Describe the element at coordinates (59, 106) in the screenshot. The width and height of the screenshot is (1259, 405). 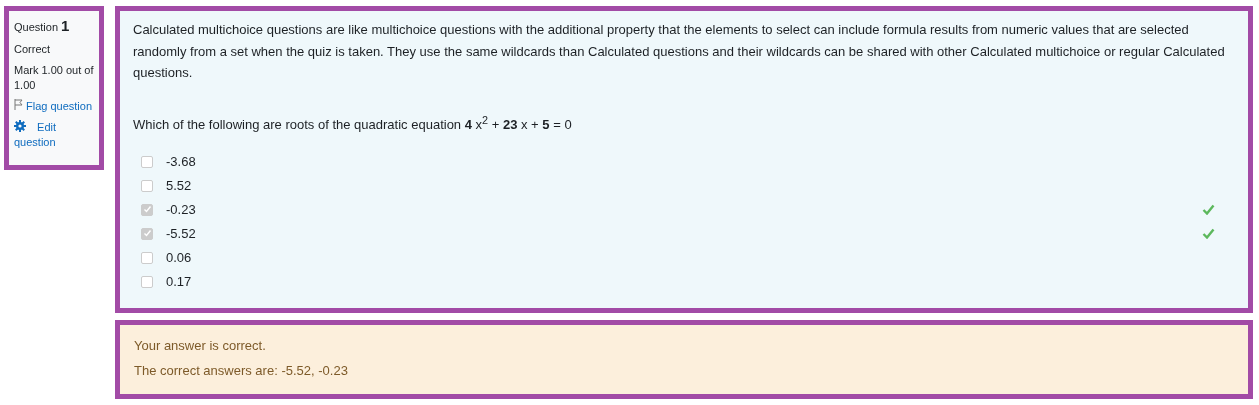
I see `flag-question-link: Flag question` at that location.